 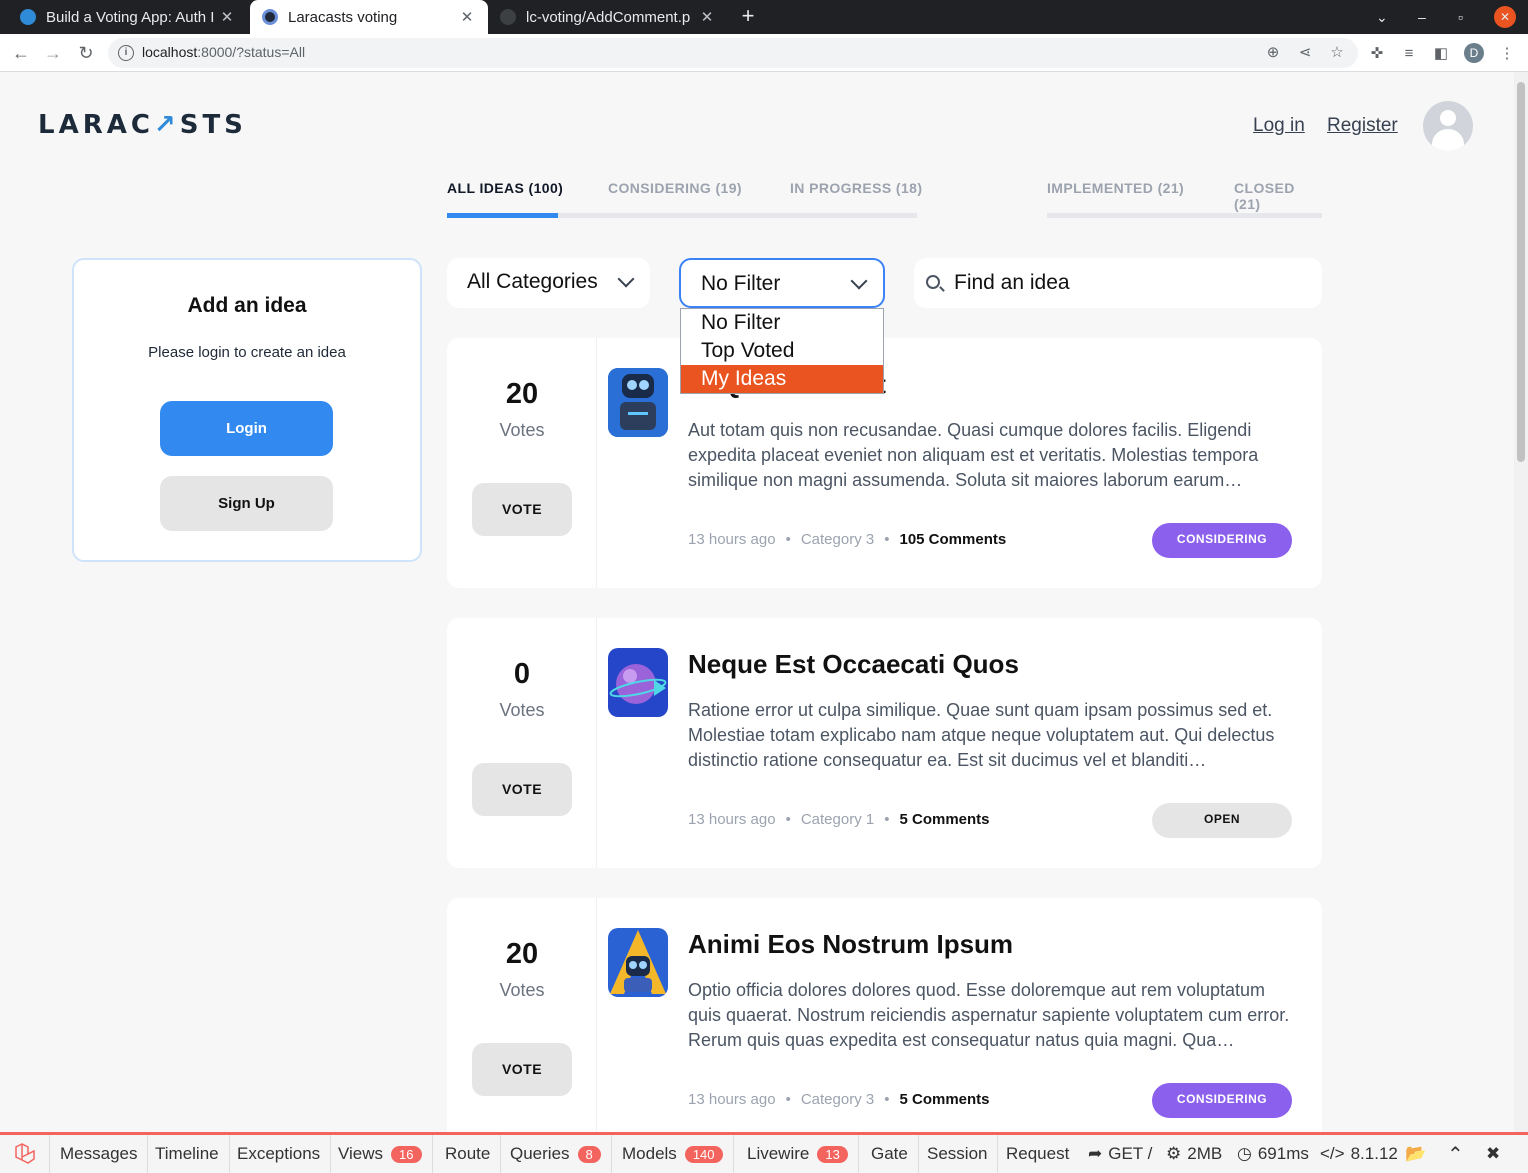 What do you see at coordinates (556, 1154) in the screenshot?
I see `debug-tab-queries: Queries 8` at bounding box center [556, 1154].